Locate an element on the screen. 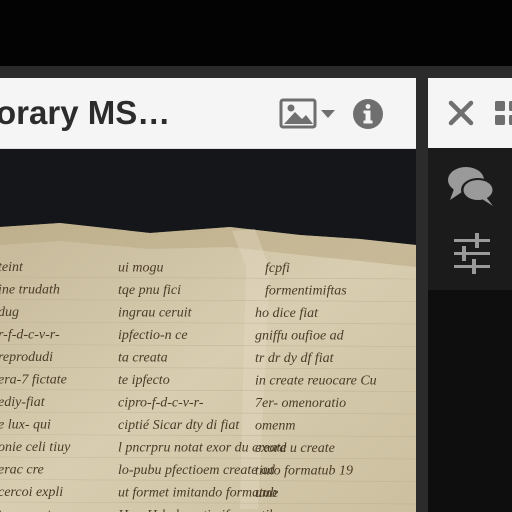  manuscript-line: Hon-H-haby u tia iforme tib is located at coordinates (196, 510).